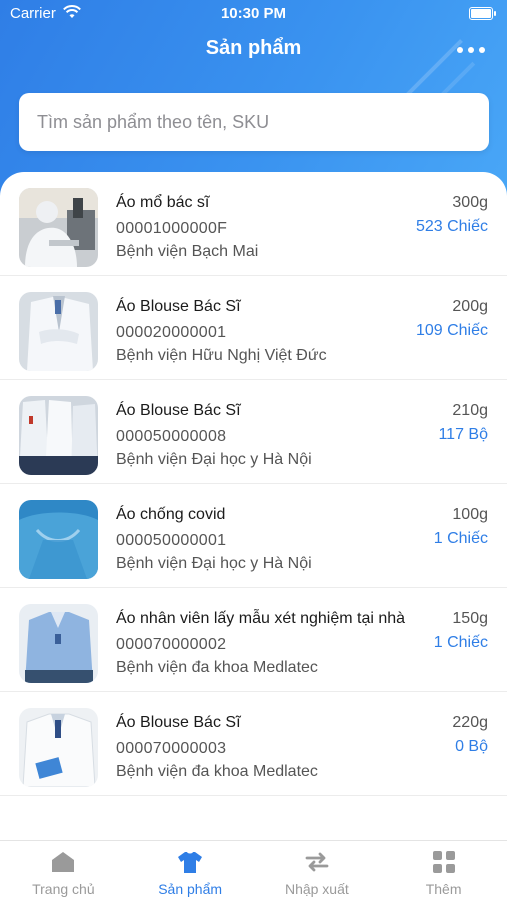 The image size is (507, 900). What do you see at coordinates (482, 13) in the screenshot?
I see `battery-icon` at bounding box center [482, 13].